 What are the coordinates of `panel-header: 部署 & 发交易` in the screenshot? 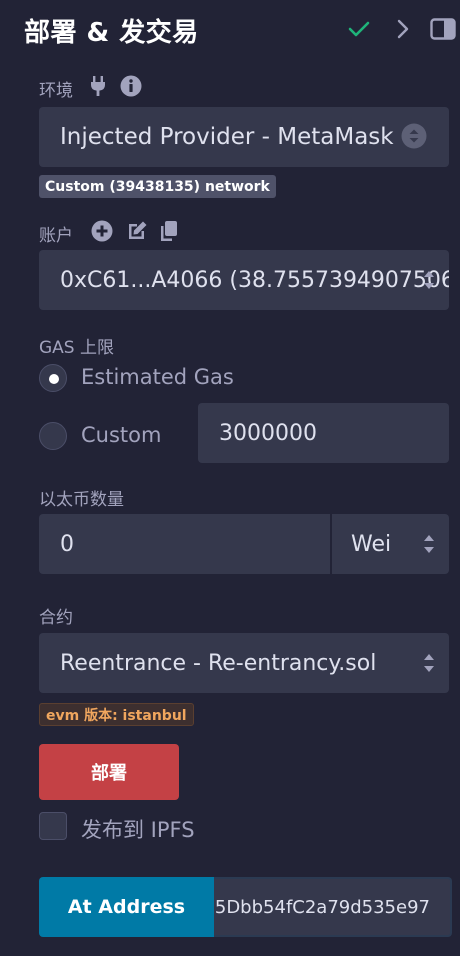 It's located at (230, 30).